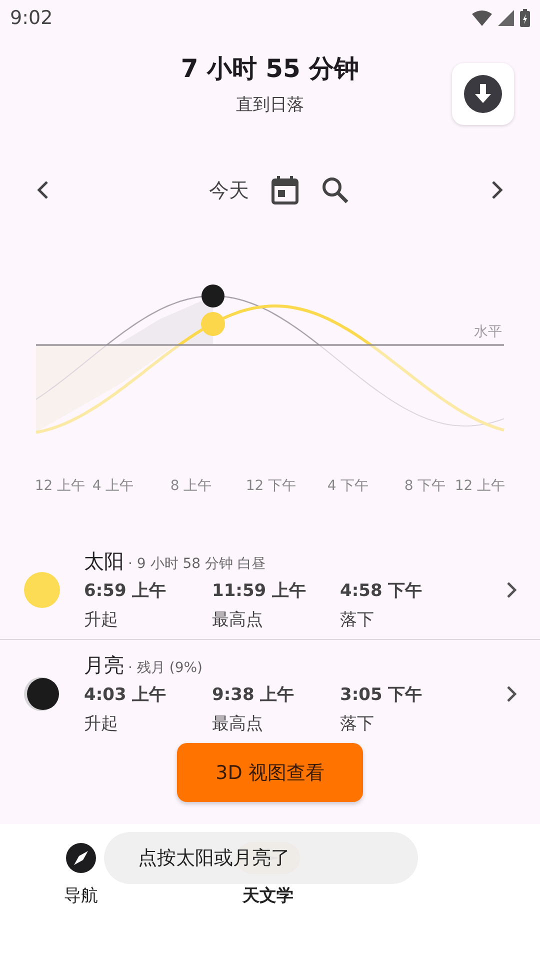  What do you see at coordinates (113, 486) in the screenshot?
I see `time-axis-label: 4 上午` at bounding box center [113, 486].